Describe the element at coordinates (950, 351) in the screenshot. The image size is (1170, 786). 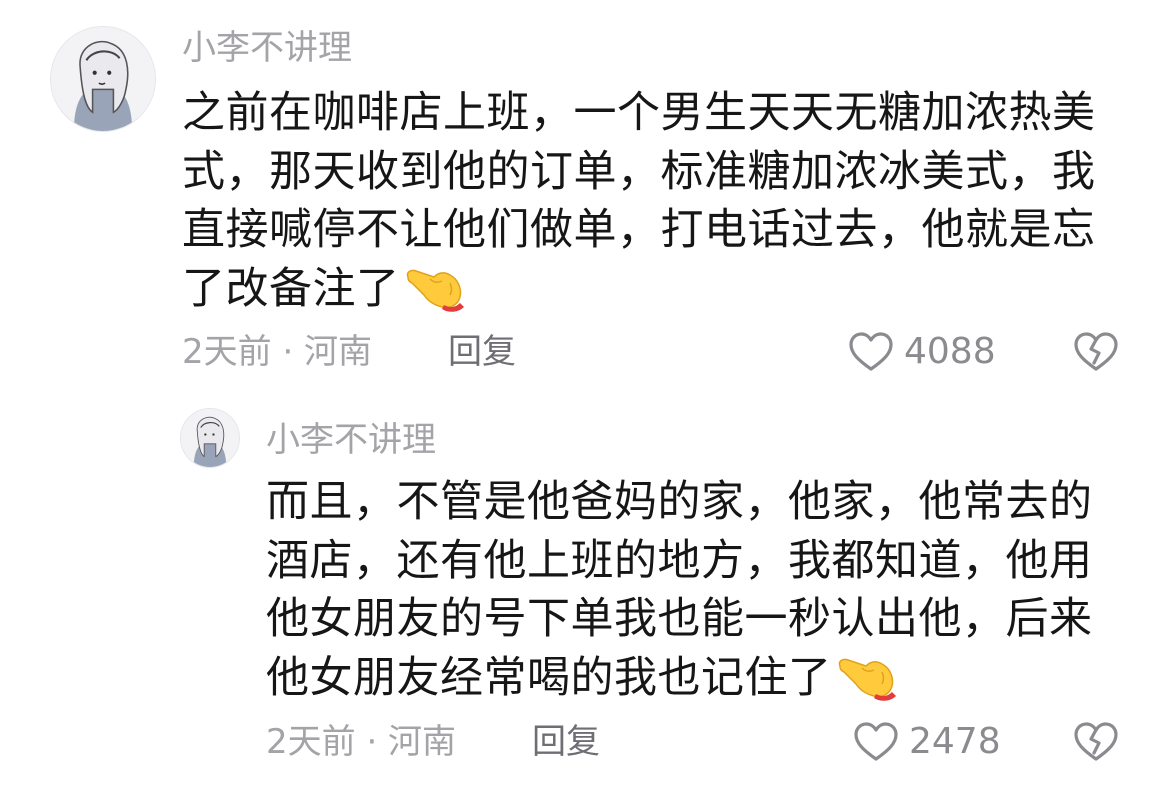
I see `like-count: 4088` at that location.